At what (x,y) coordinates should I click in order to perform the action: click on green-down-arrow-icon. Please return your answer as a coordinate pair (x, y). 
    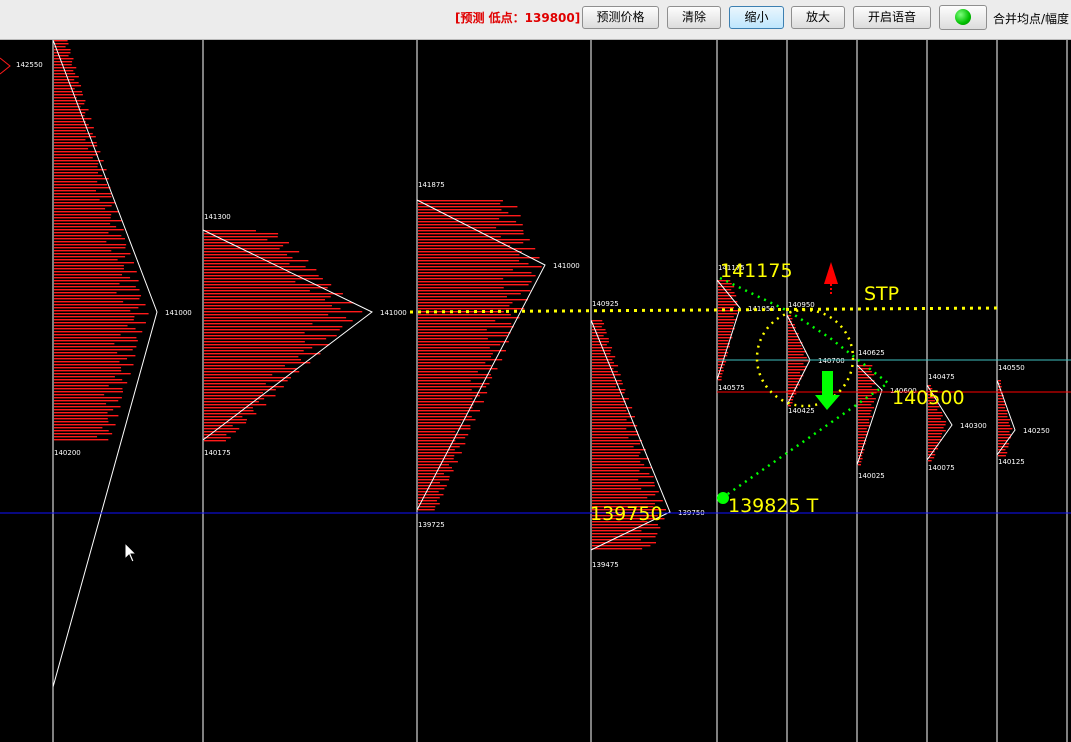
    Looking at the image, I should click on (827, 390).